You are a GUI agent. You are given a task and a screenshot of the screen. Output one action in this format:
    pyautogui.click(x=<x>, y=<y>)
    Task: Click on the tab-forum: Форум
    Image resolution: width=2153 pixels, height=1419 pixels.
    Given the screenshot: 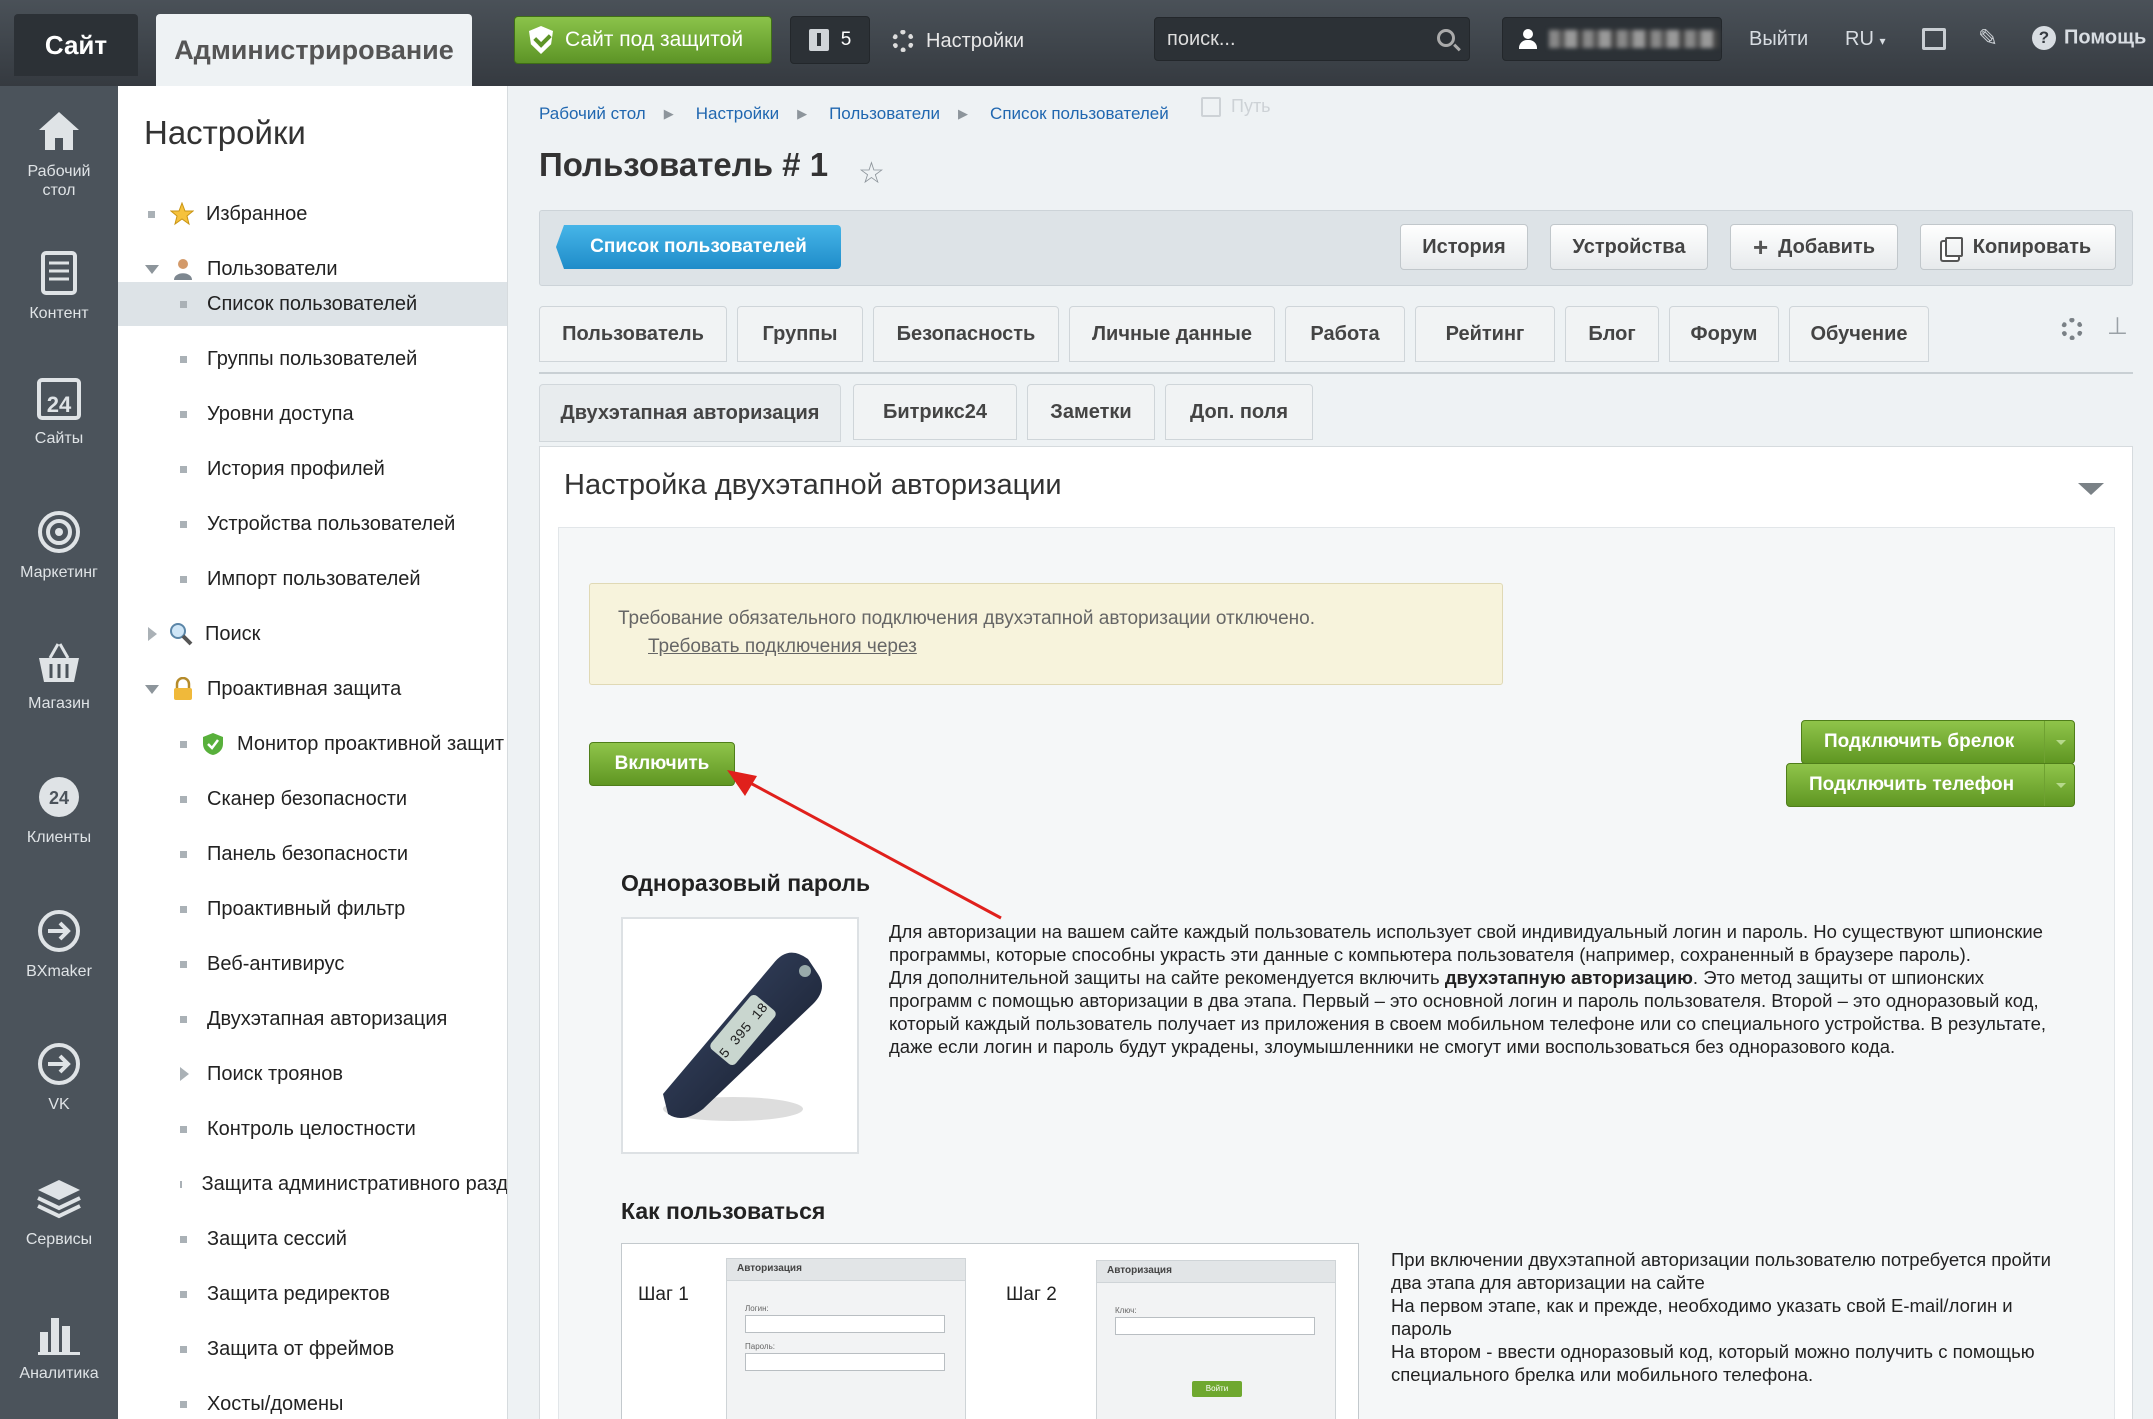 What is the action you would take?
    pyautogui.click(x=1724, y=334)
    